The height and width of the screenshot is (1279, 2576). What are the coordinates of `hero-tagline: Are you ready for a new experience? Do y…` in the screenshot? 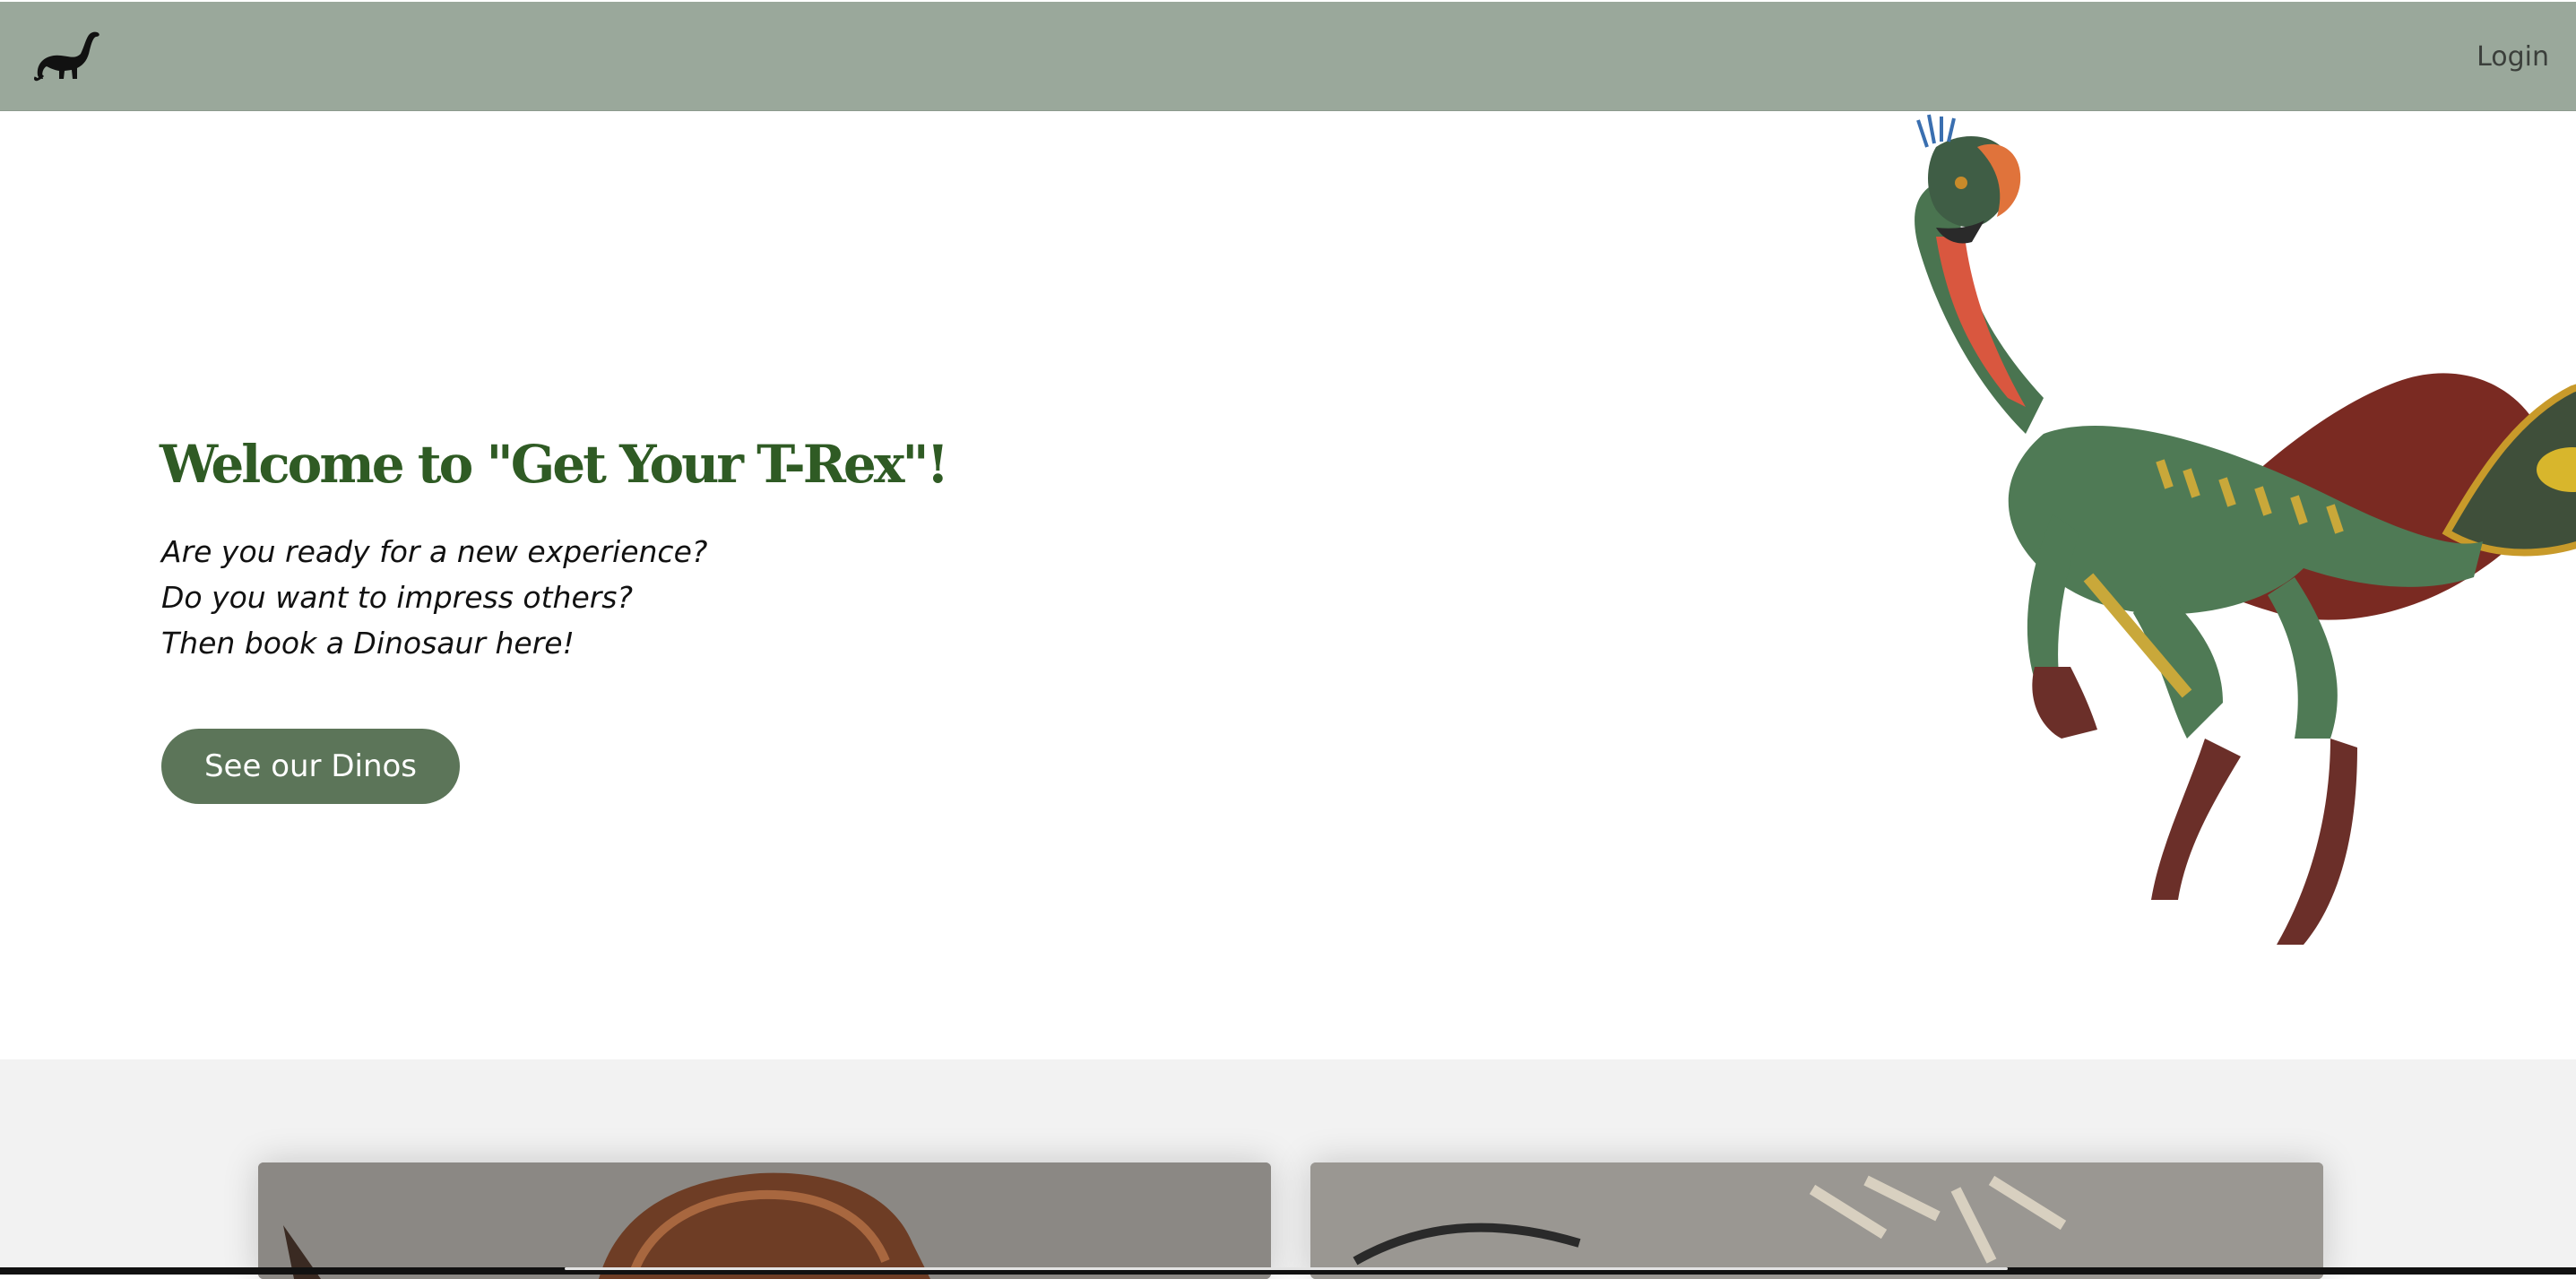 It's located at (434, 597).